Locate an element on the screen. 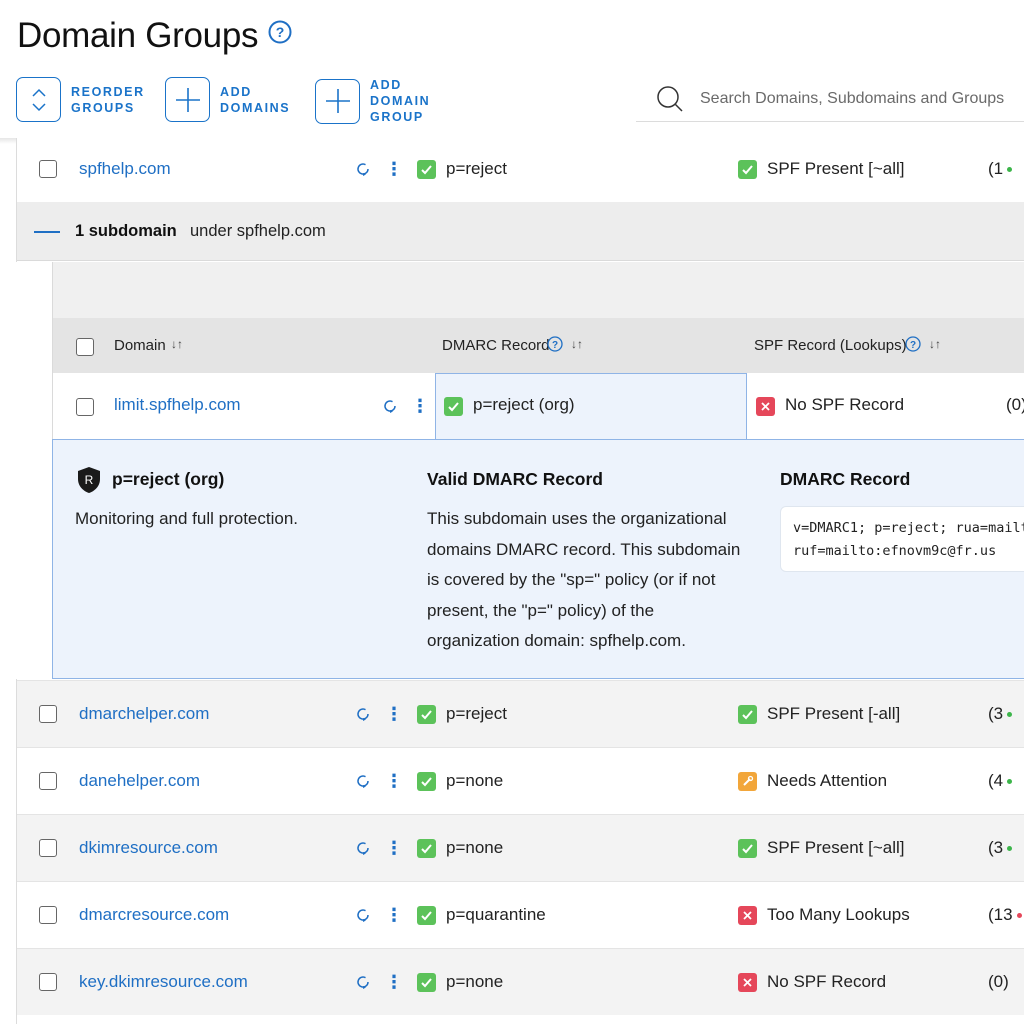 The image size is (1024, 1024). domain-link: dmarchelper.com is located at coordinates (144, 714).